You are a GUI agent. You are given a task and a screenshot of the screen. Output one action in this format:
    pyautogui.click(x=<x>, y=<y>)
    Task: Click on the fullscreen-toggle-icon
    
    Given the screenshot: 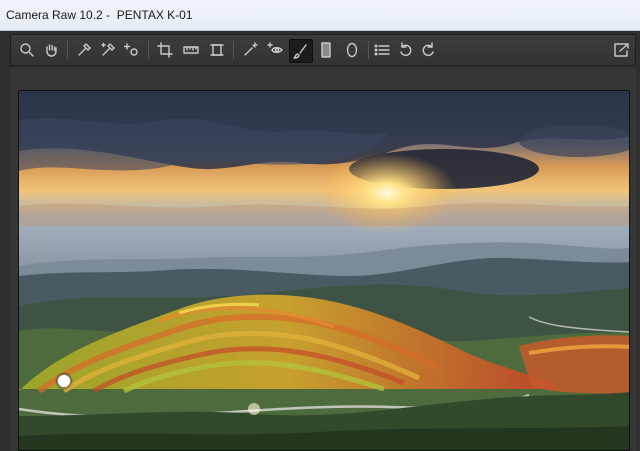 What is the action you would take?
    pyautogui.click(x=621, y=50)
    